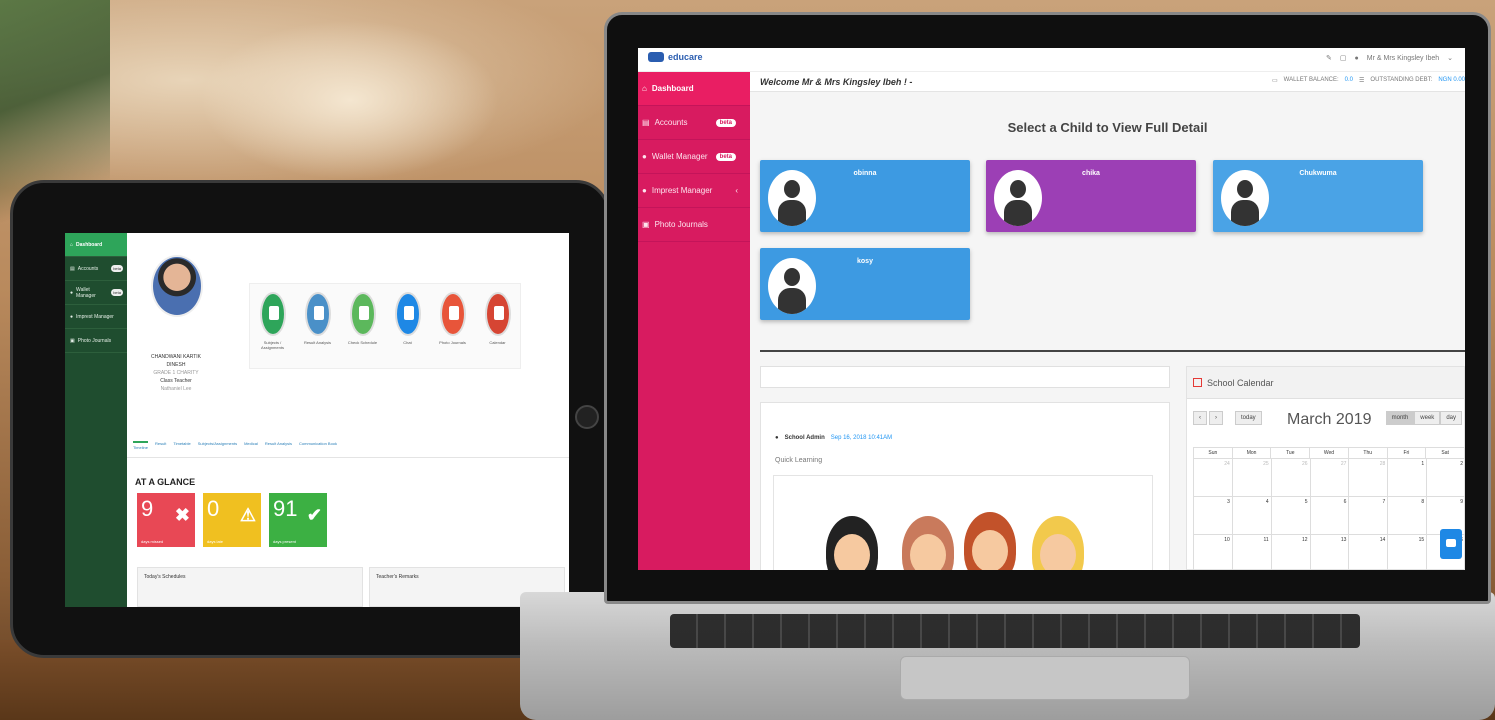  I want to click on logo: educare, so click(675, 57).